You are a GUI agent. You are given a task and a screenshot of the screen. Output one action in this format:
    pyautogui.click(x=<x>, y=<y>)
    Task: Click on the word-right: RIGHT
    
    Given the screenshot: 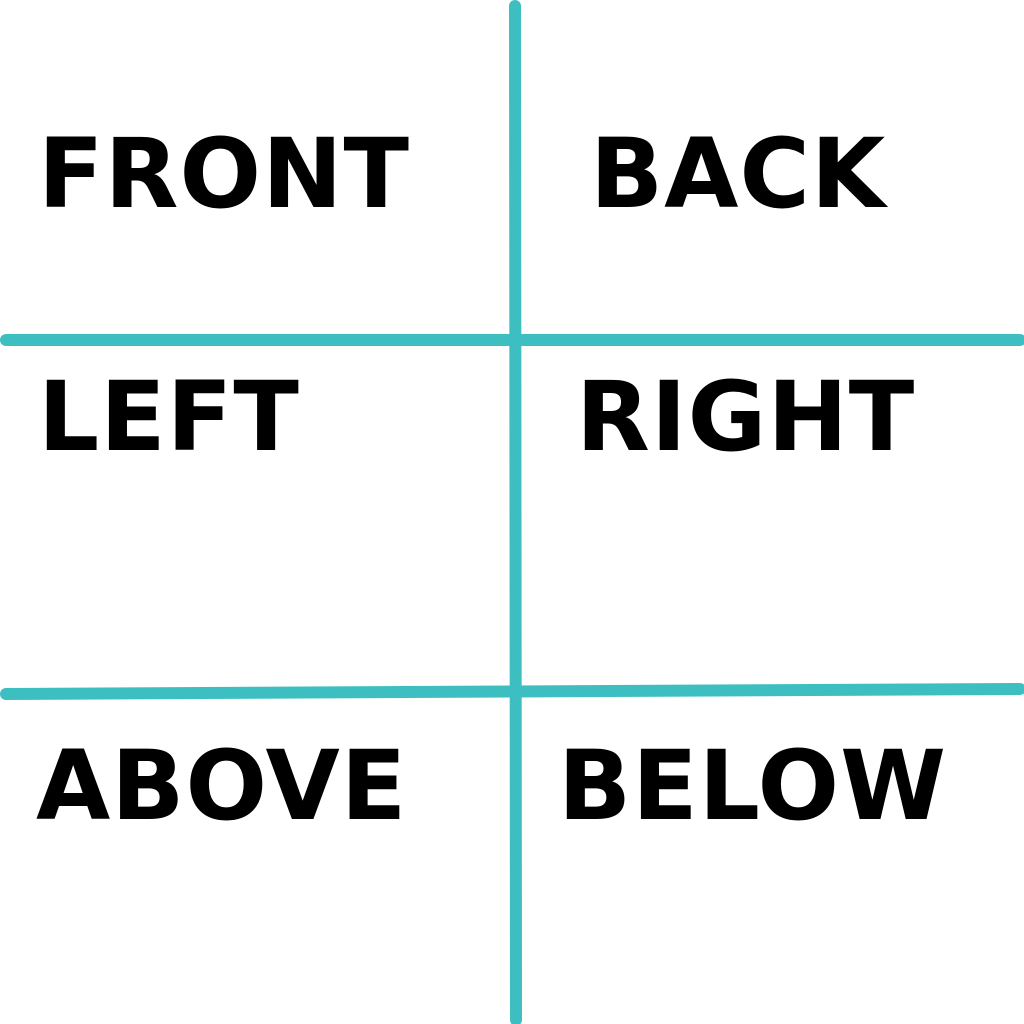 What is the action you would take?
    pyautogui.click(x=746, y=417)
    